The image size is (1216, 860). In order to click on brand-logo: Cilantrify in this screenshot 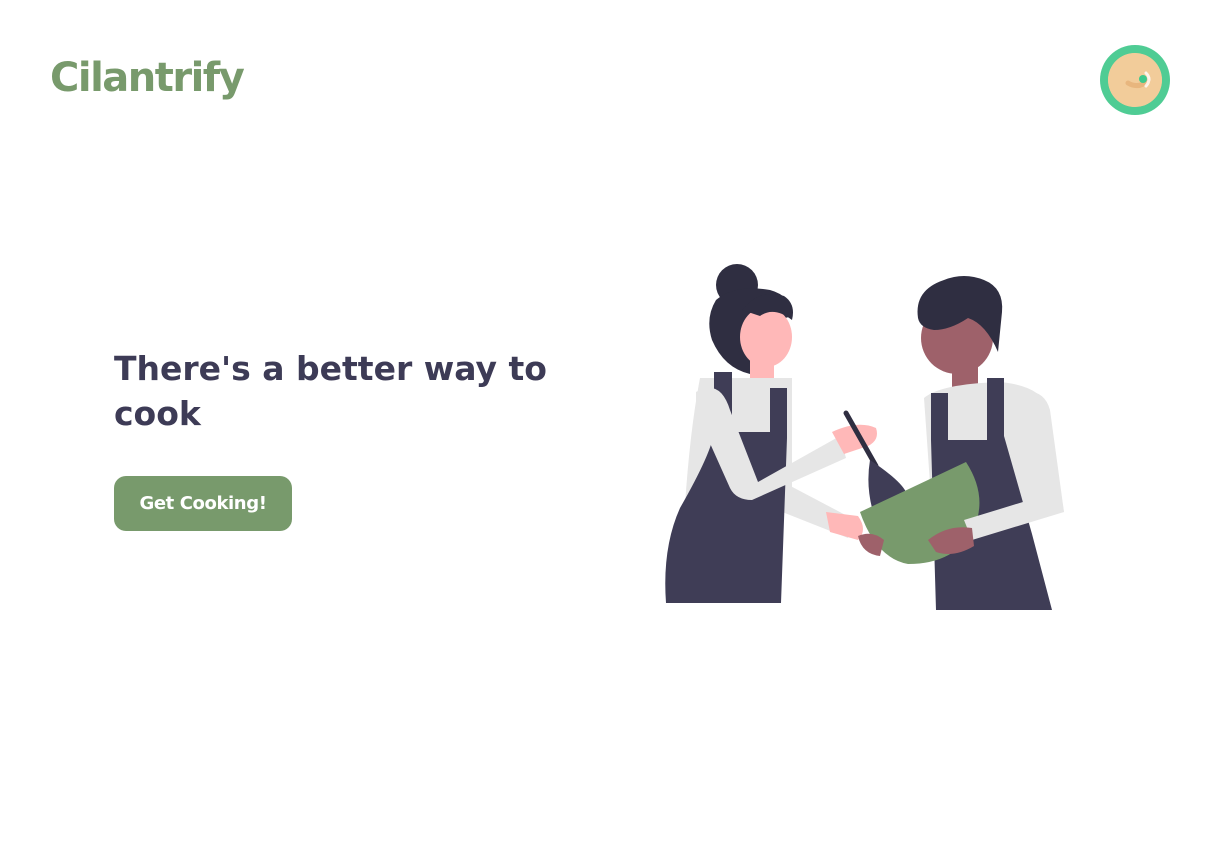, I will do `click(147, 78)`.